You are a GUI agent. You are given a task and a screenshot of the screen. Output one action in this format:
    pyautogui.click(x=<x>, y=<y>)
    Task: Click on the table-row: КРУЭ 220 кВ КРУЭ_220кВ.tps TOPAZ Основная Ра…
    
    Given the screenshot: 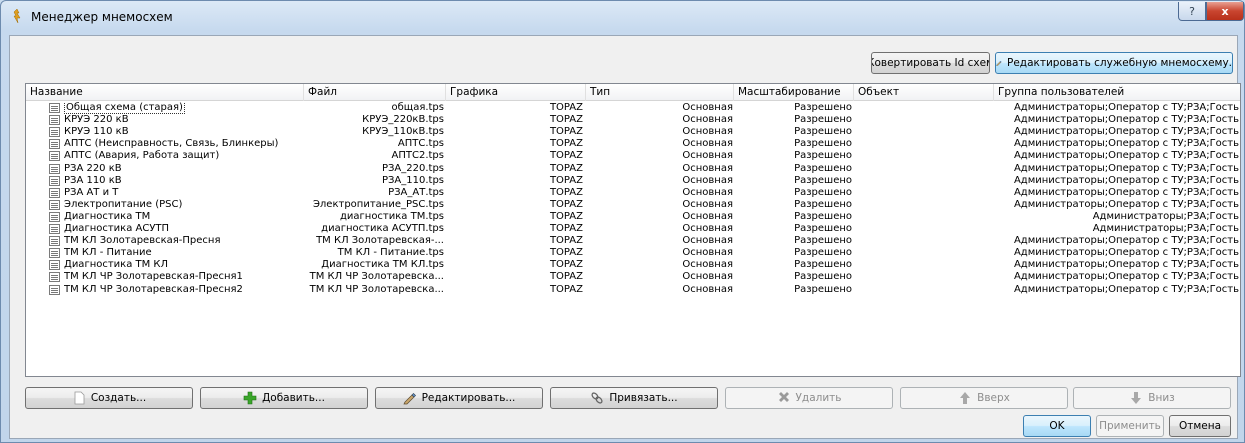 What is the action you would take?
    pyautogui.click(x=633, y=120)
    